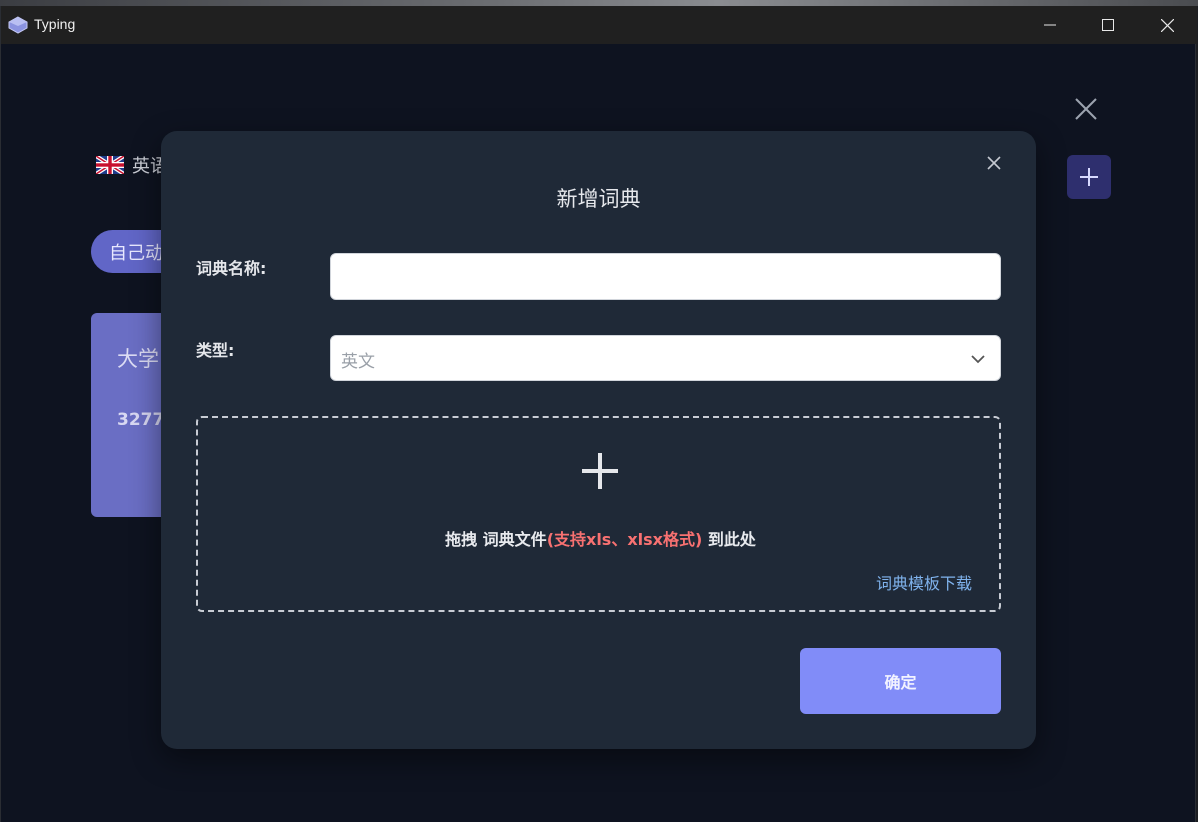 The width and height of the screenshot is (1198, 822). I want to click on drop-instruction: 拖拽 词典文件(支持xls、xlsx格式) 到此处, so click(600, 538).